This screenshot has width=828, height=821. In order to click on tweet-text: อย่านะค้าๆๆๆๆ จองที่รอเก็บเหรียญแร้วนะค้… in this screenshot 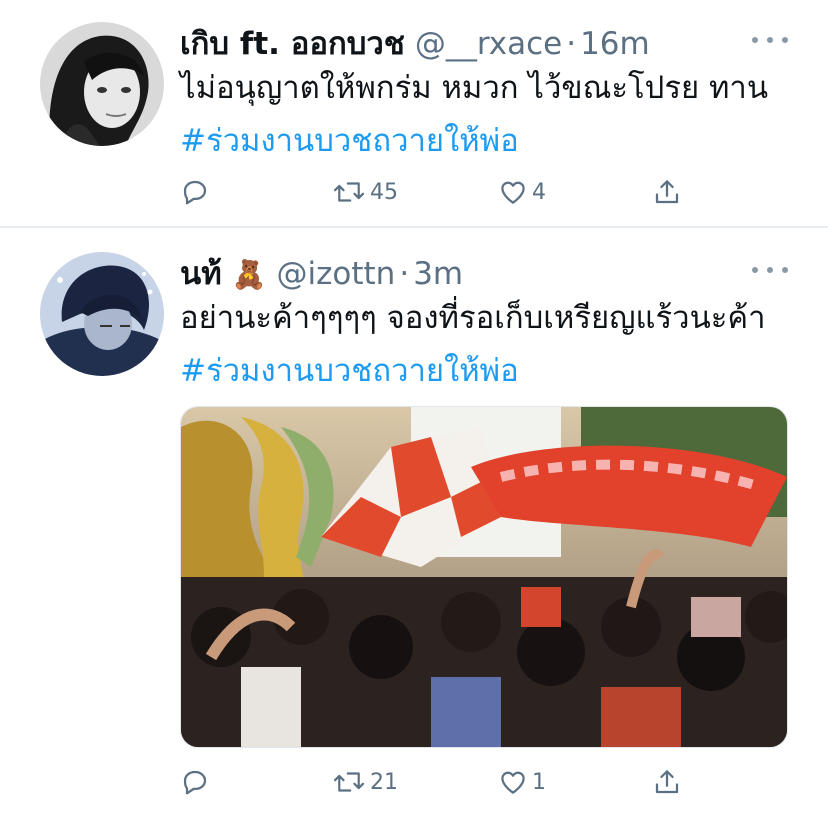, I will do `click(489, 345)`.